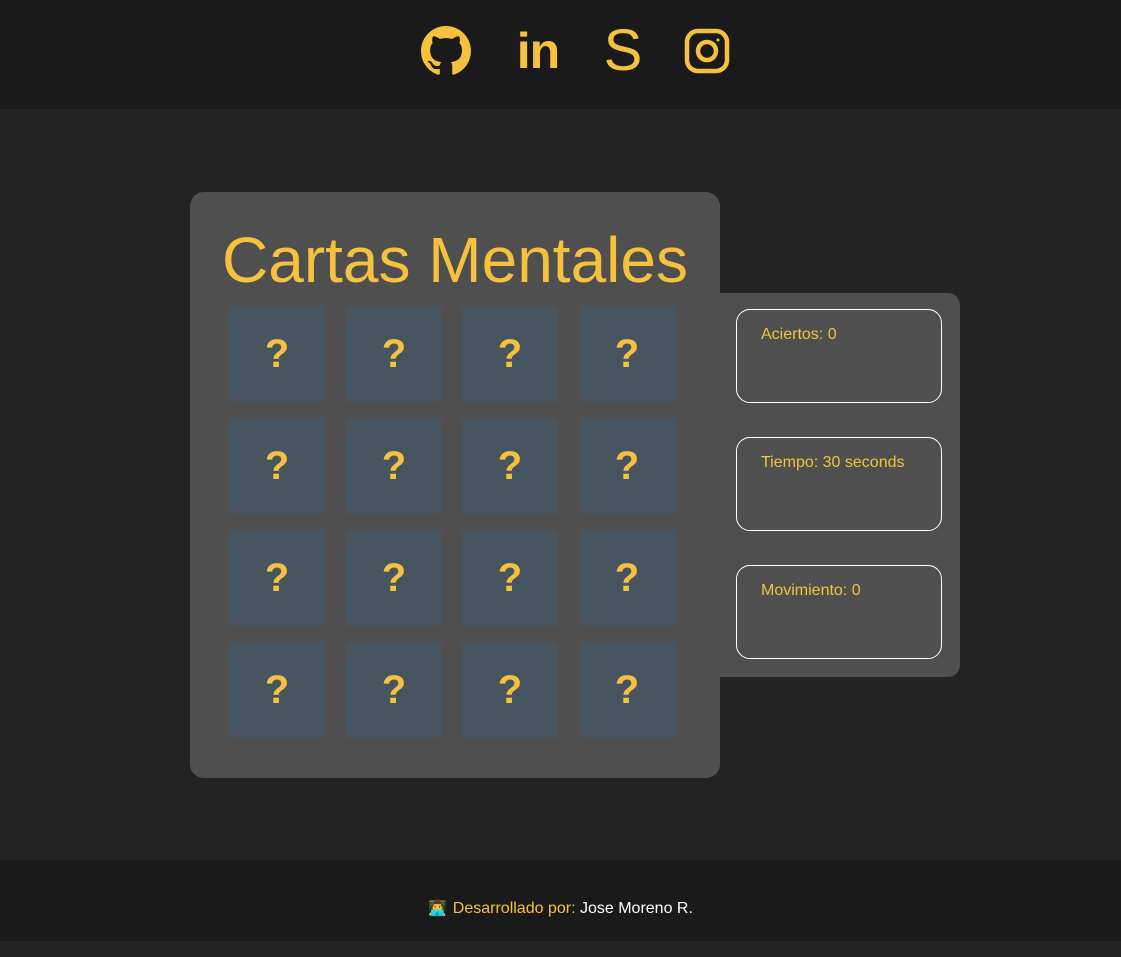 Image resolution: width=1121 pixels, height=957 pixels. What do you see at coordinates (839, 612) in the screenshot?
I see `moves-box: Movimiento: 0` at bounding box center [839, 612].